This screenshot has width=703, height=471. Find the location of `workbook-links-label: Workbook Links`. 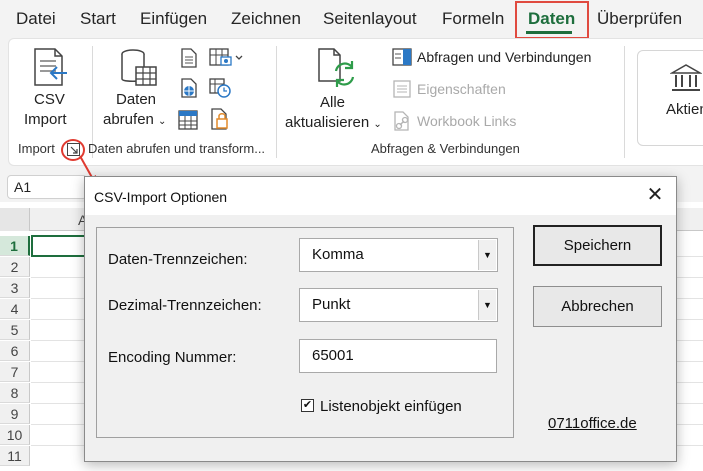

workbook-links-label: Workbook Links is located at coordinates (467, 121).